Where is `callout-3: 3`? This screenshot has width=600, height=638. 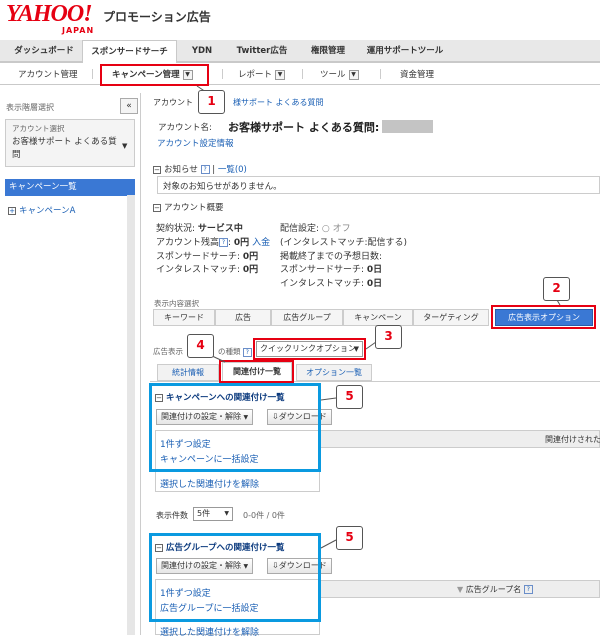
callout-3: 3 is located at coordinates (388, 337).